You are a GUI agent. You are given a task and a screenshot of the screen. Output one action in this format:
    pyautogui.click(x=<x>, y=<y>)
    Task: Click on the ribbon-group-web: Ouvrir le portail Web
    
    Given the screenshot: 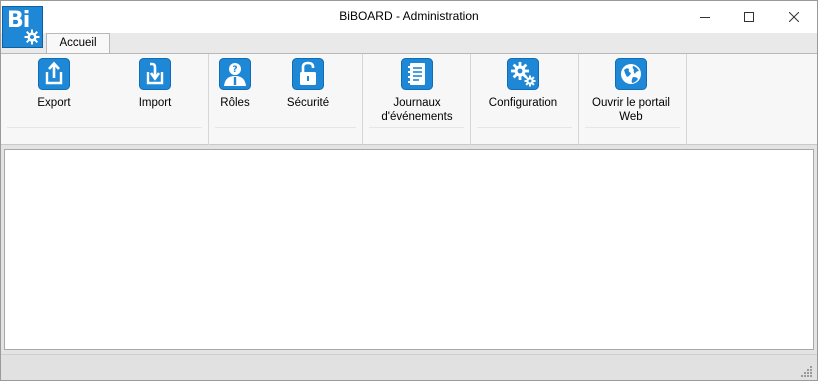 What is the action you would take?
    pyautogui.click(x=633, y=99)
    